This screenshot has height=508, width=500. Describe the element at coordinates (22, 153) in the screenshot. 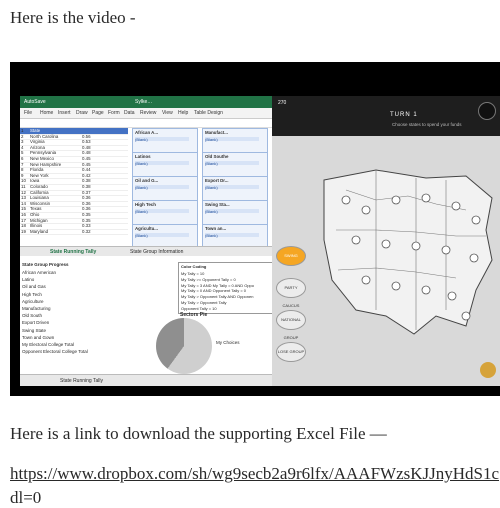

I see `row-index: 5` at that location.